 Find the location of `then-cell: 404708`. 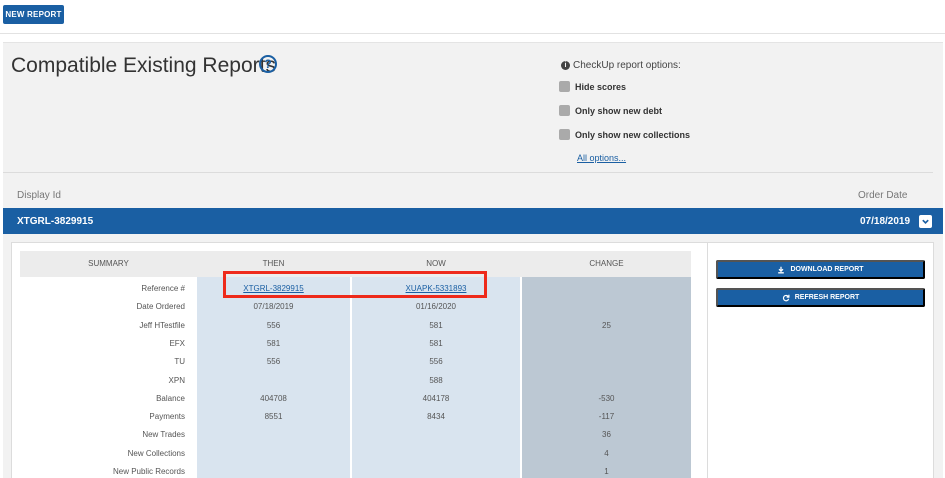

then-cell: 404708 is located at coordinates (273, 398).